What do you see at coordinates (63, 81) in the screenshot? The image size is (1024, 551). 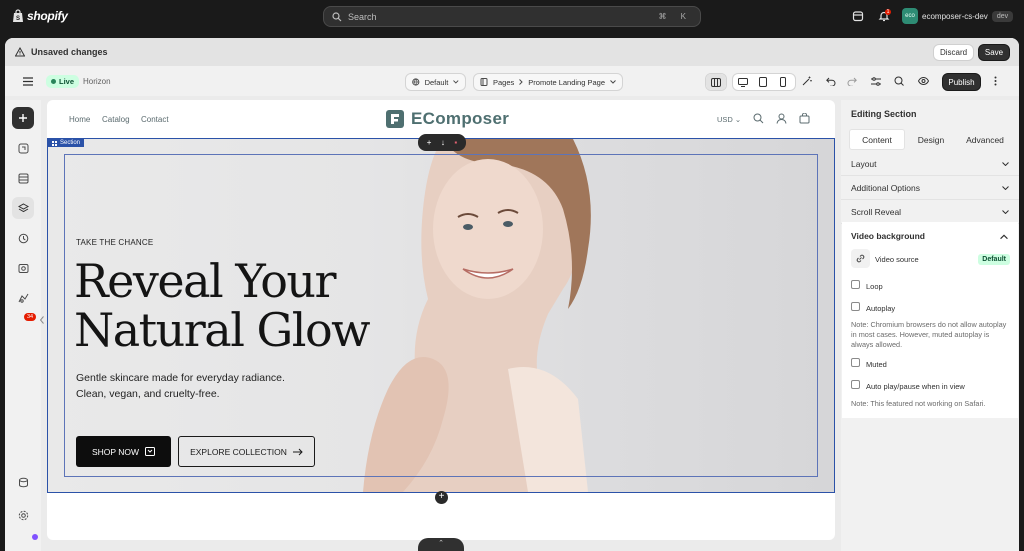 I see `live-status-badge: Live` at bounding box center [63, 81].